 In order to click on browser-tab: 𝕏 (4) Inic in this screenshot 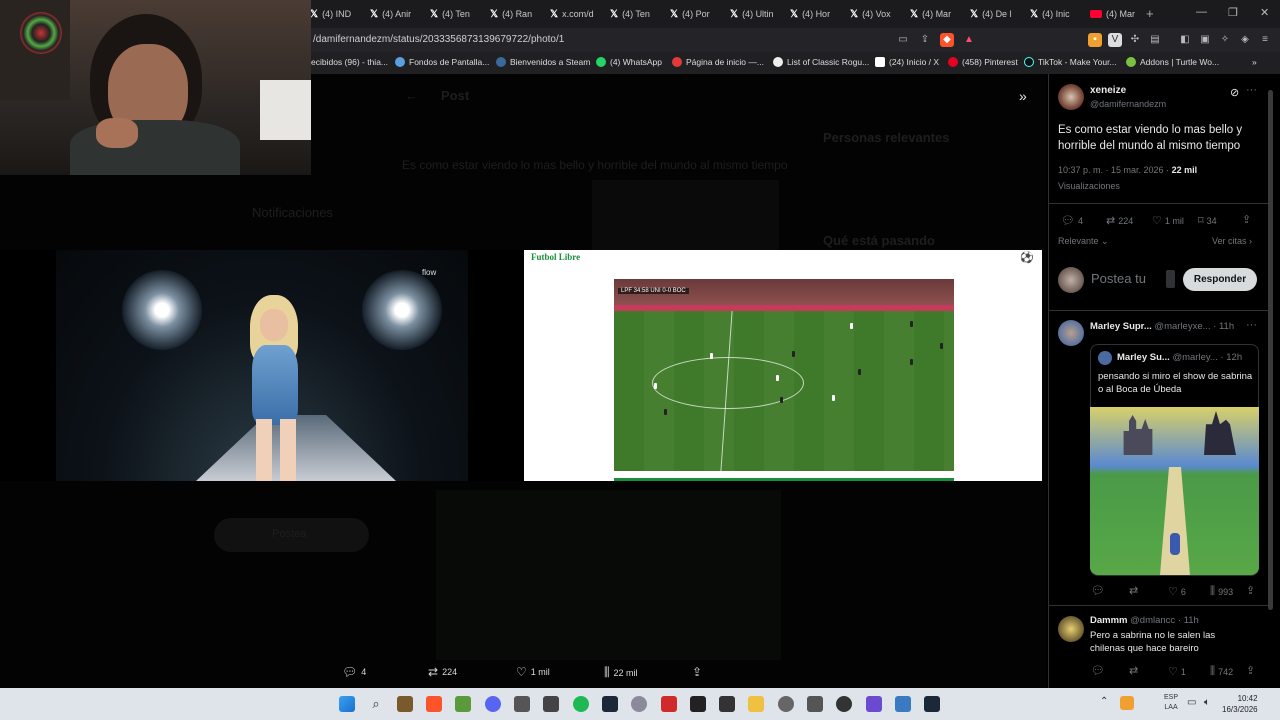, I will do `click(1059, 14)`.